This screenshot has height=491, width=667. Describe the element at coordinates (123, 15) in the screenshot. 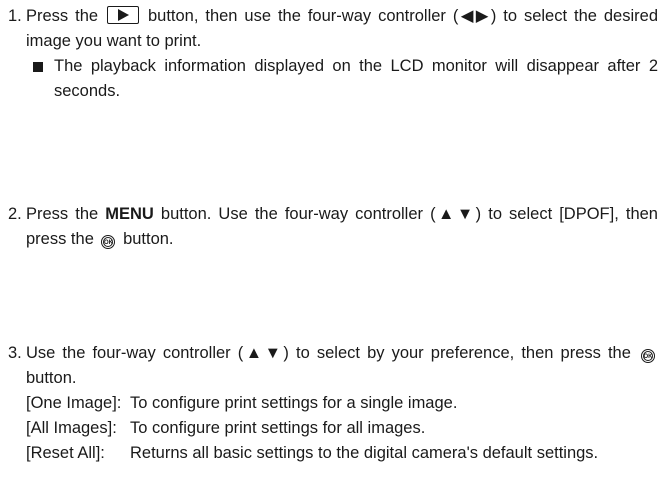

I see `playback-icon` at that location.